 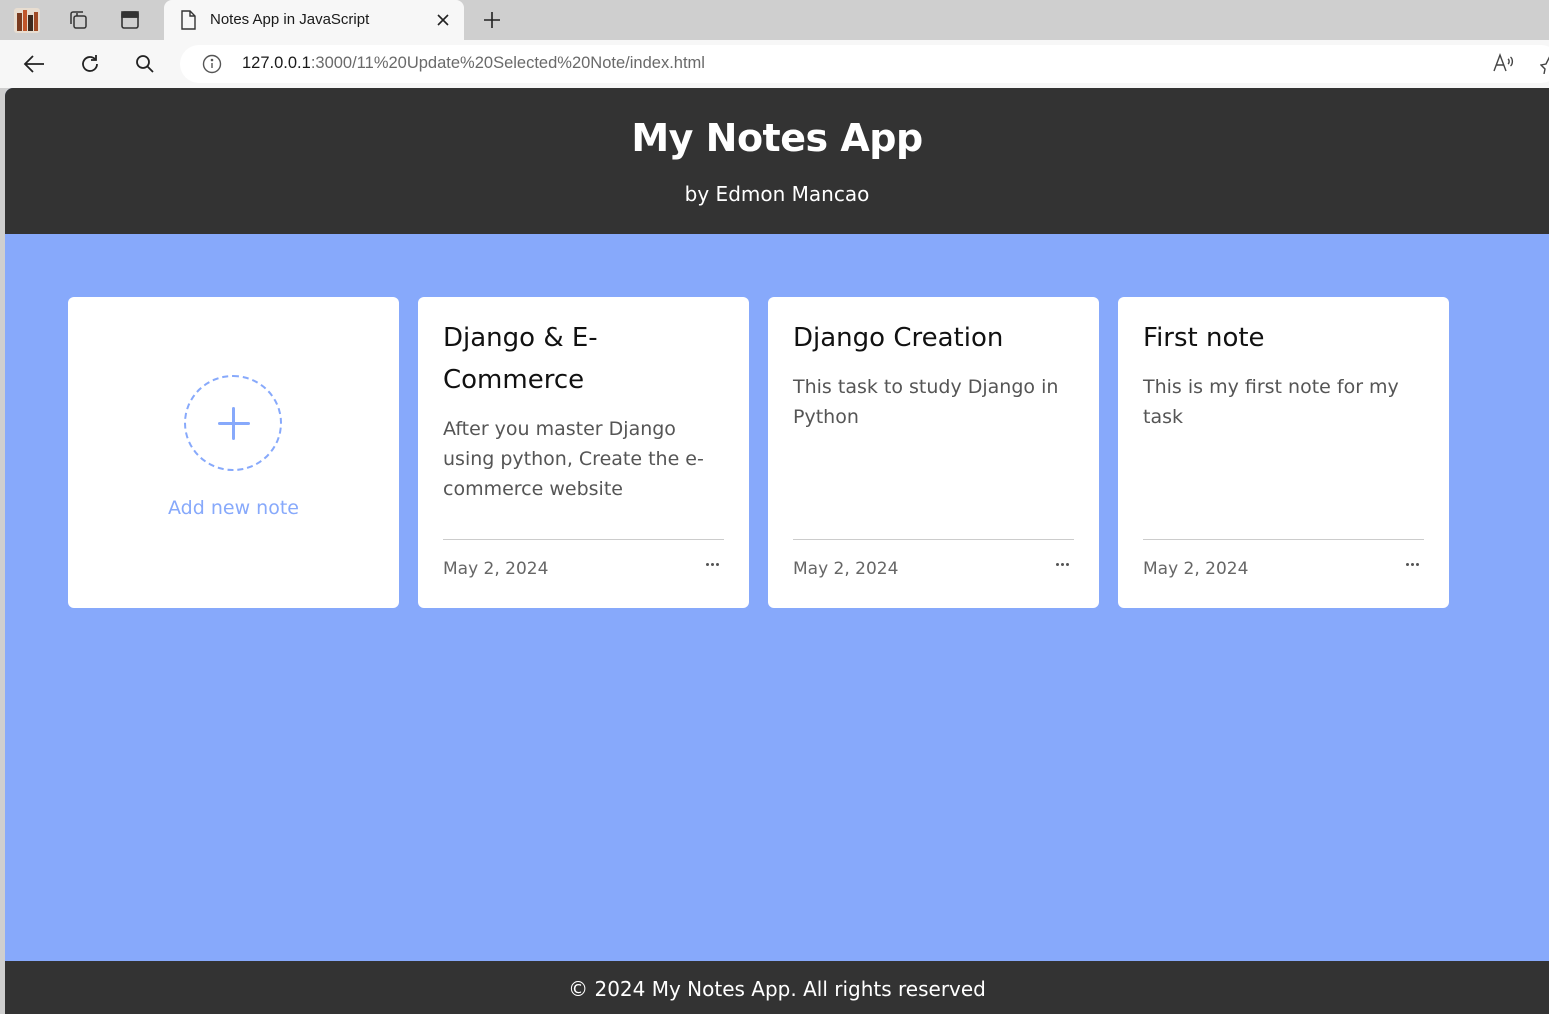 I want to click on back-arrow-icon, so click(x=34, y=64).